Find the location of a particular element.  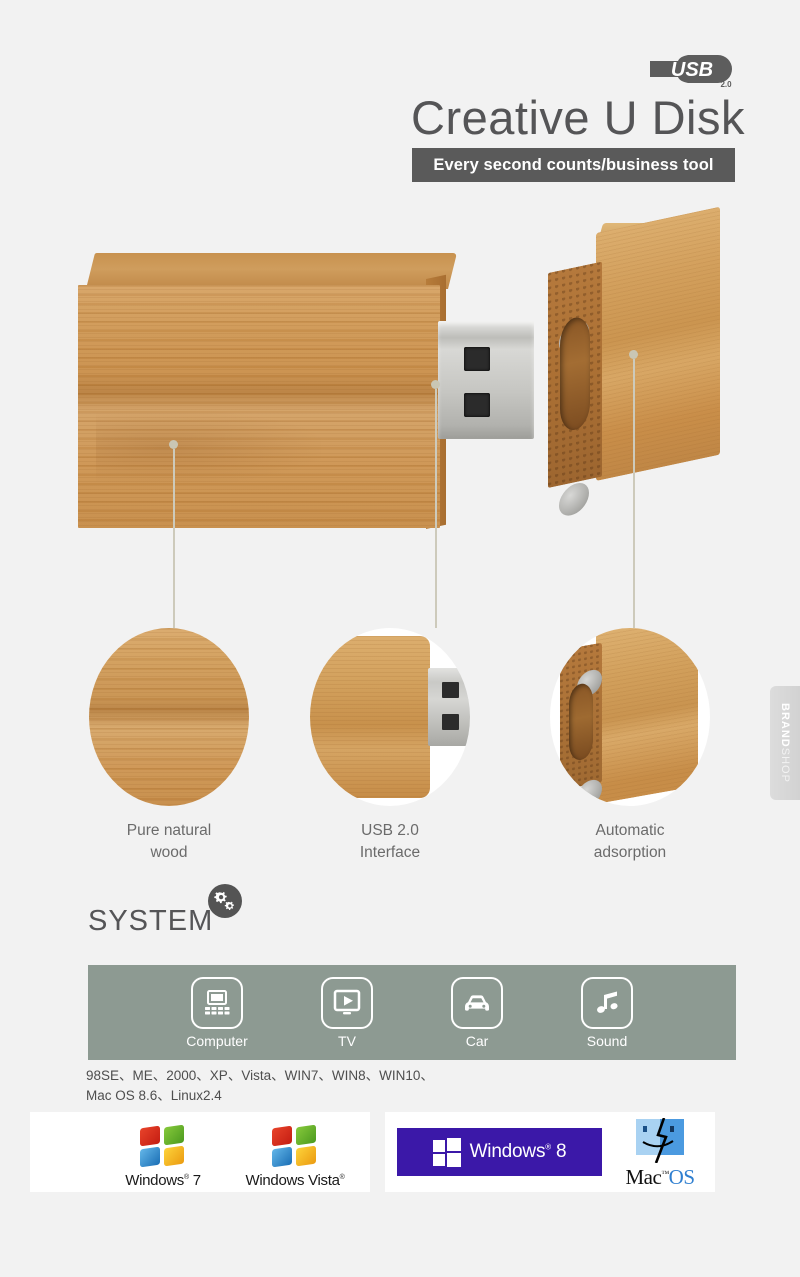

cap-front-face is located at coordinates (658, 343).